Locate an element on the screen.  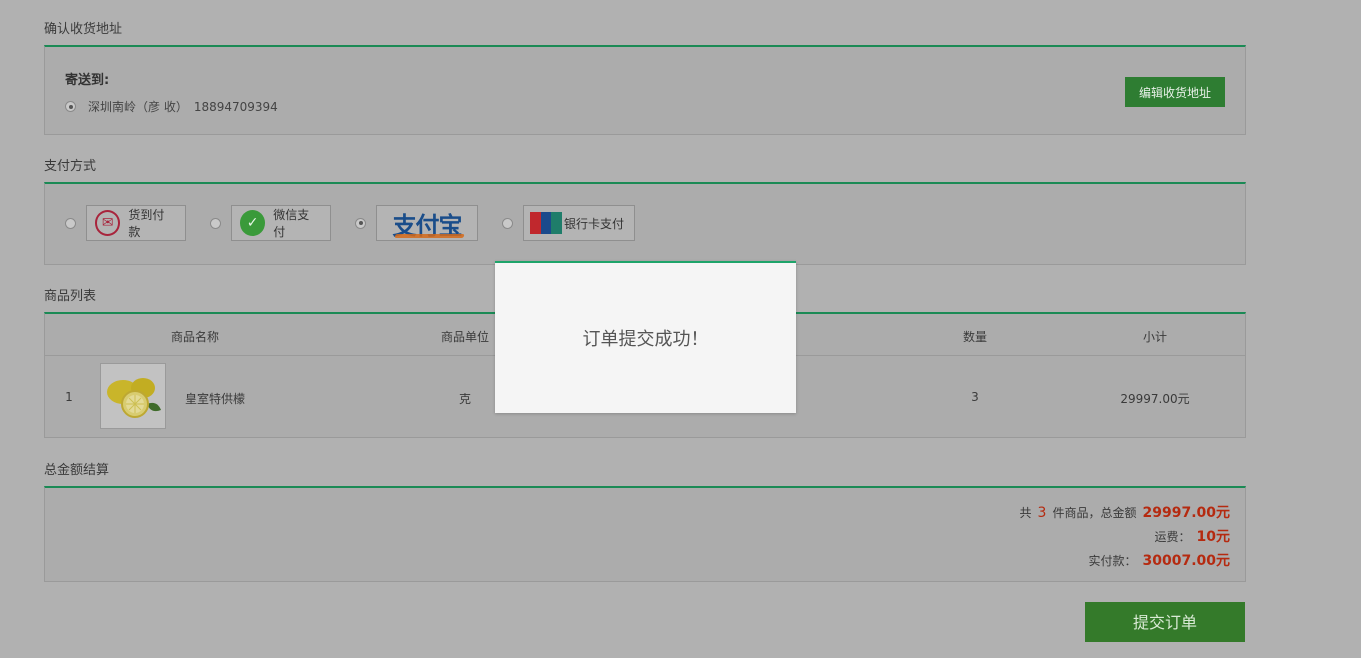
payment-section-title: 支付方式 is located at coordinates (70, 166).